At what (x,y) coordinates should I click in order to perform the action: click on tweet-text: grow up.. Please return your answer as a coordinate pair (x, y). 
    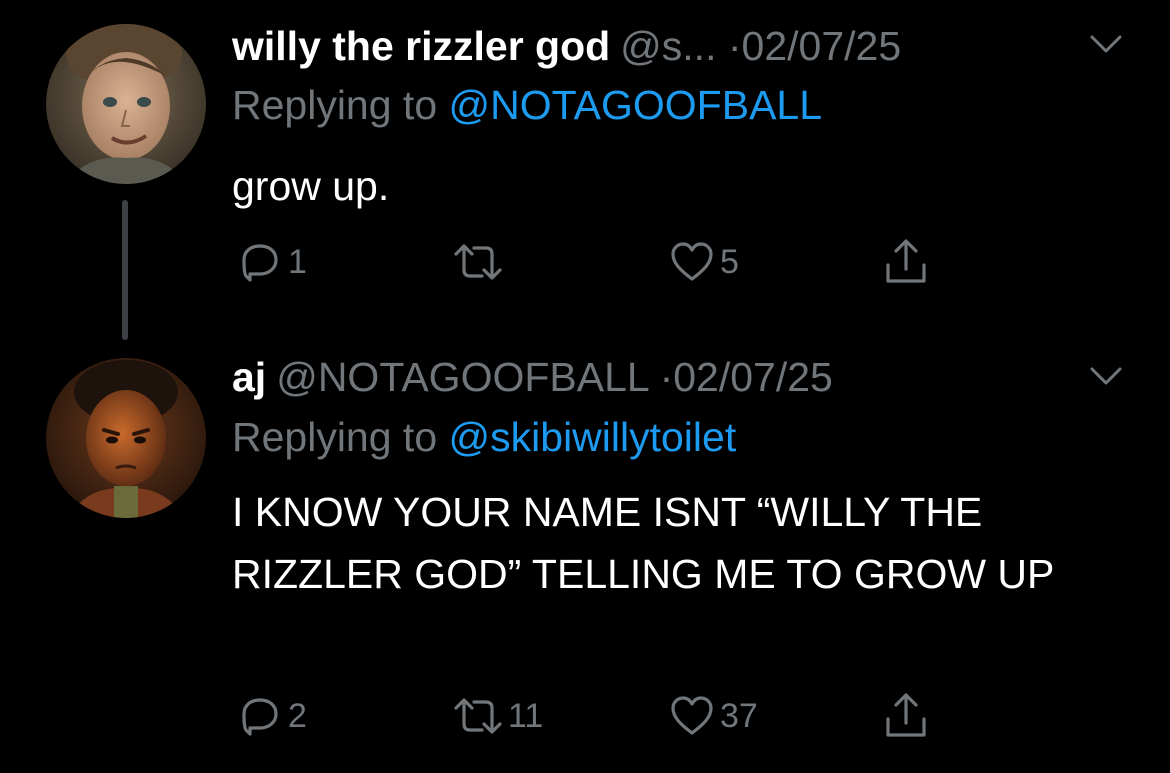
    Looking at the image, I should click on (311, 186).